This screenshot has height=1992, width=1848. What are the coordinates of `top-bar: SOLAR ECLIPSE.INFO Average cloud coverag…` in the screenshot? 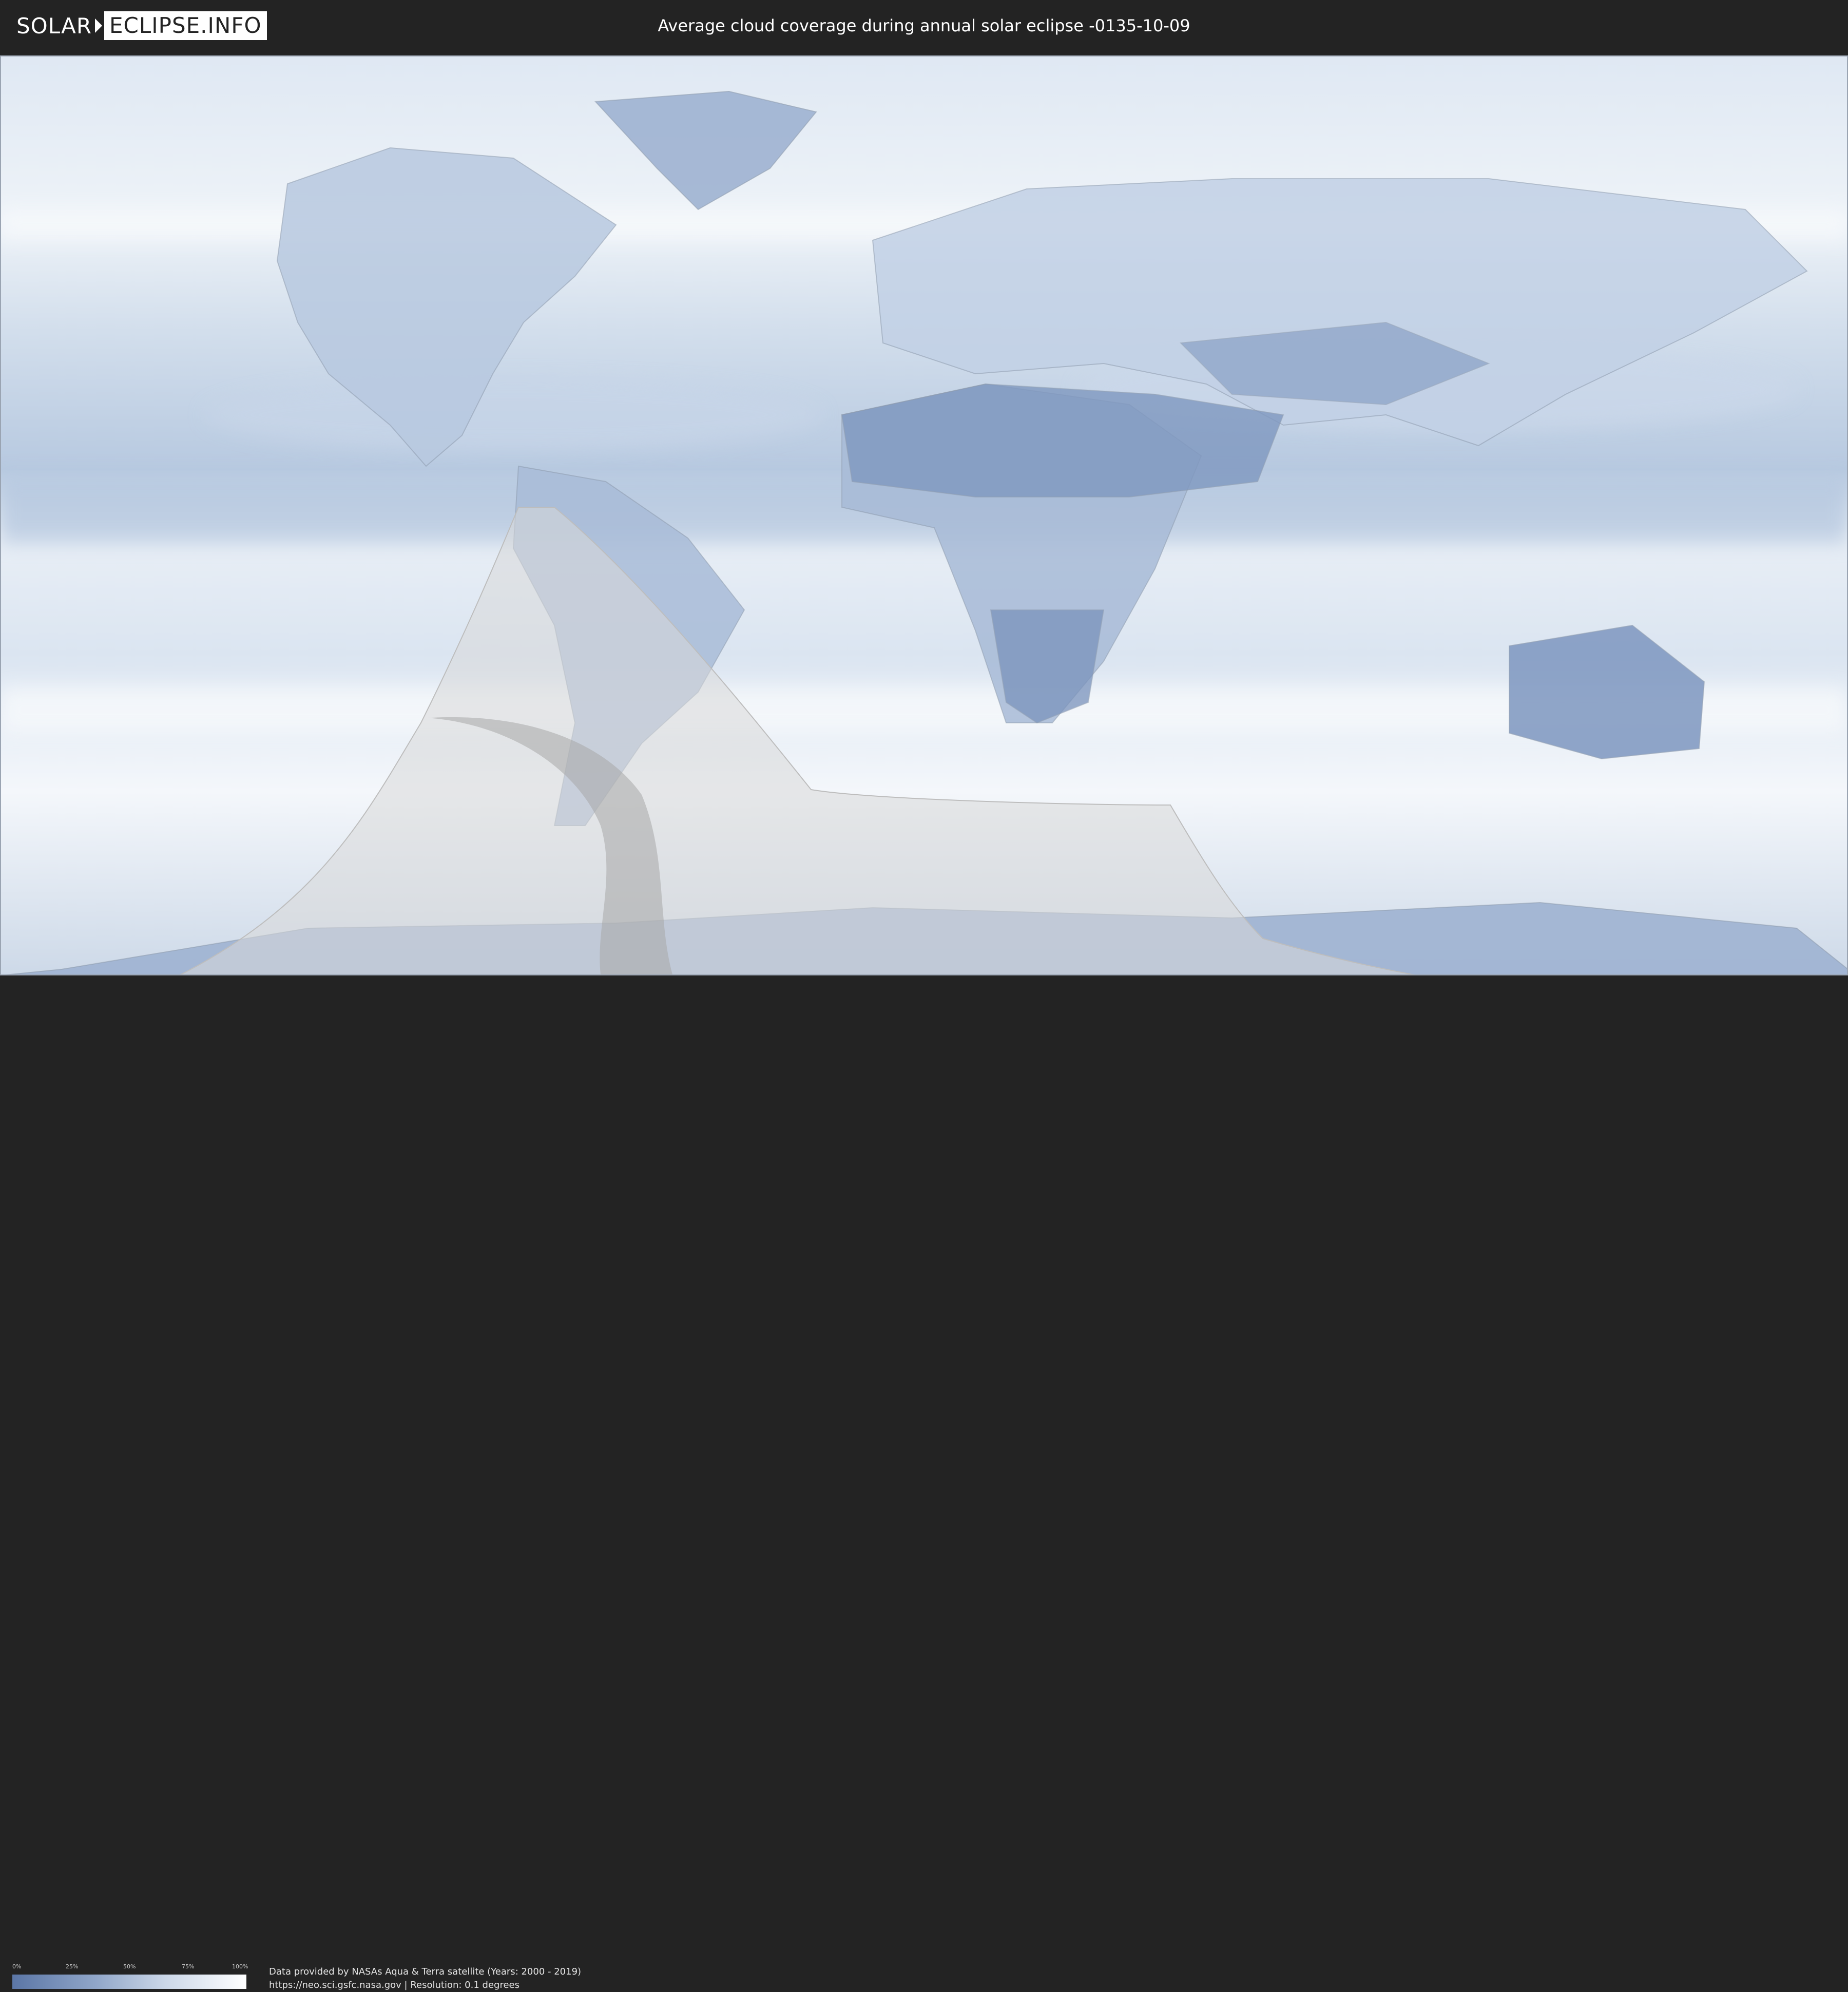 It's located at (924, 25).